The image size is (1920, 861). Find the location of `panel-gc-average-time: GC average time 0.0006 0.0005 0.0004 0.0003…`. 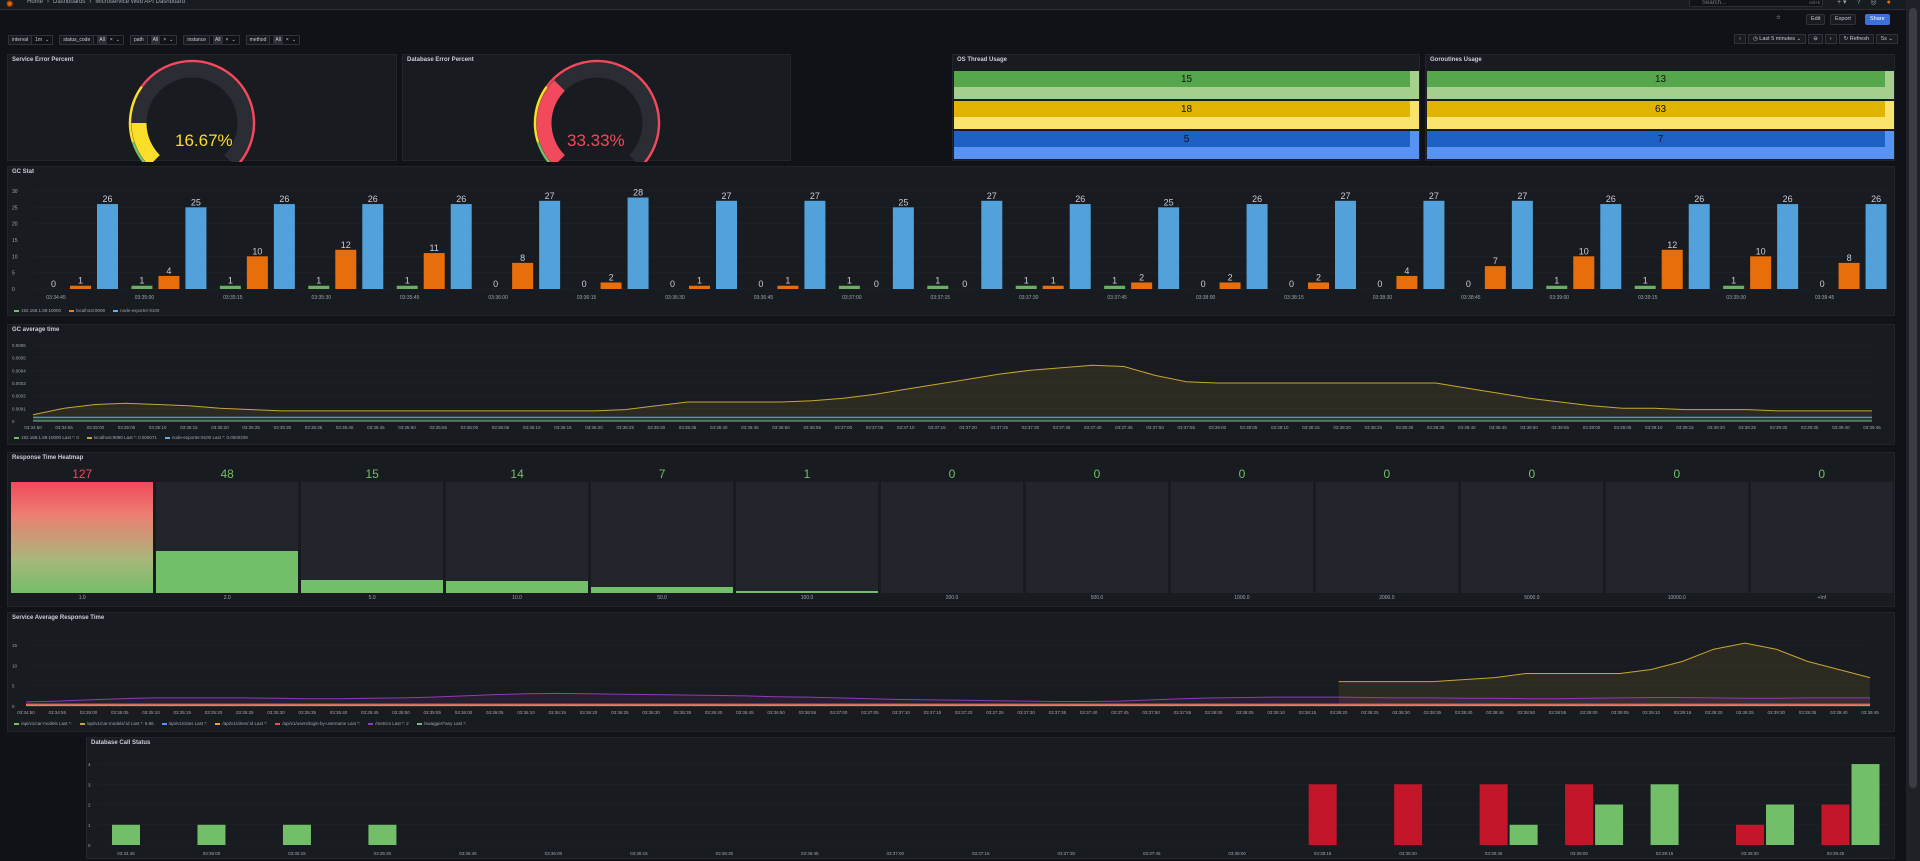

panel-gc-average-time: GC average time 0.0006 0.0005 0.0004 0.0003… is located at coordinates (951, 384).